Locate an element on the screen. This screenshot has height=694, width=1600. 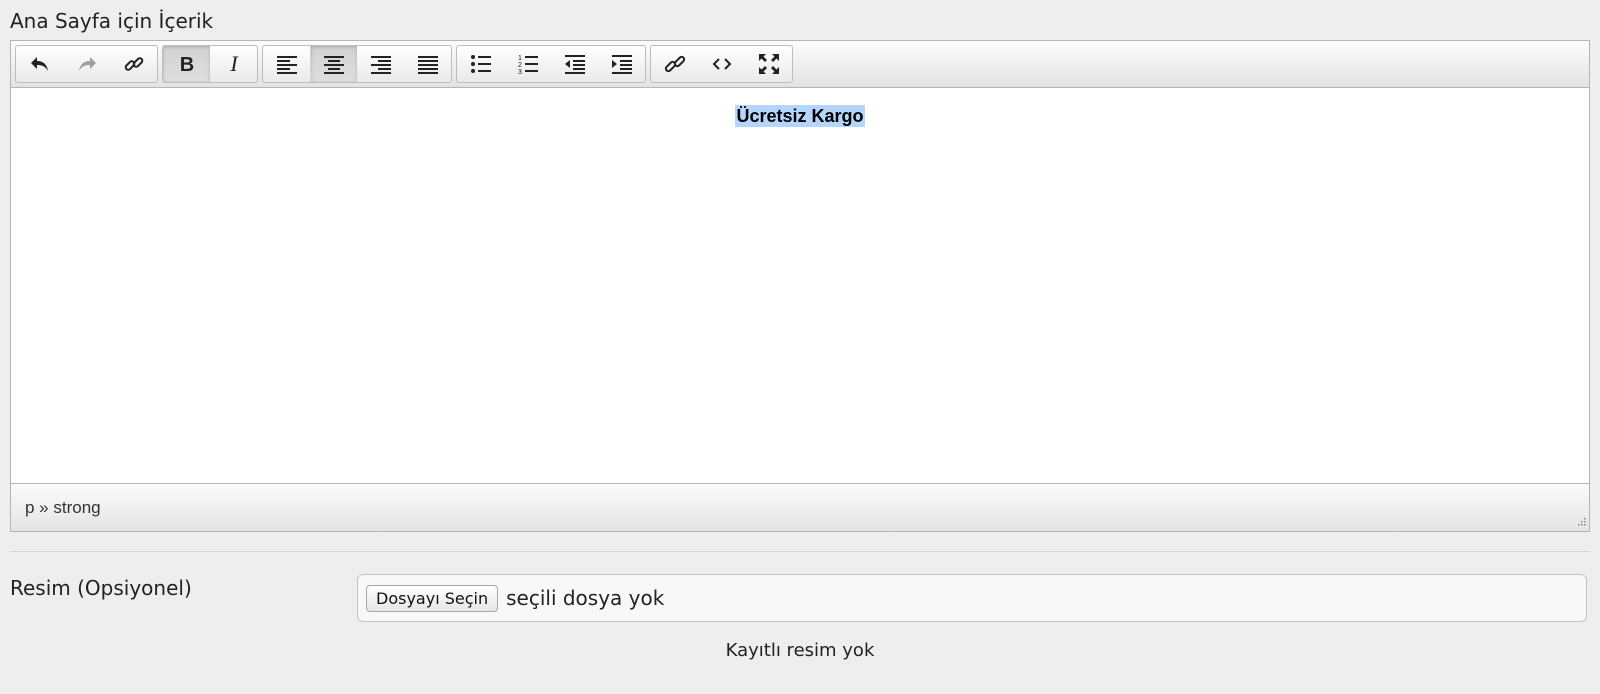
file-input: Dosyayı Seçin seçili dosya yok is located at coordinates (972, 598).